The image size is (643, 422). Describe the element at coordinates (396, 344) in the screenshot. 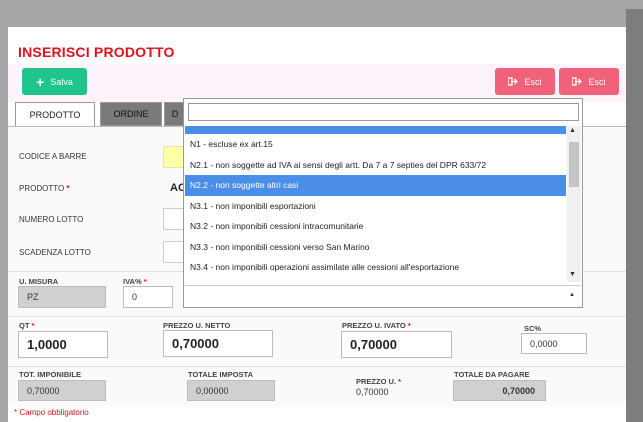

I see `prezzo-ivato-input: 0,70000` at that location.